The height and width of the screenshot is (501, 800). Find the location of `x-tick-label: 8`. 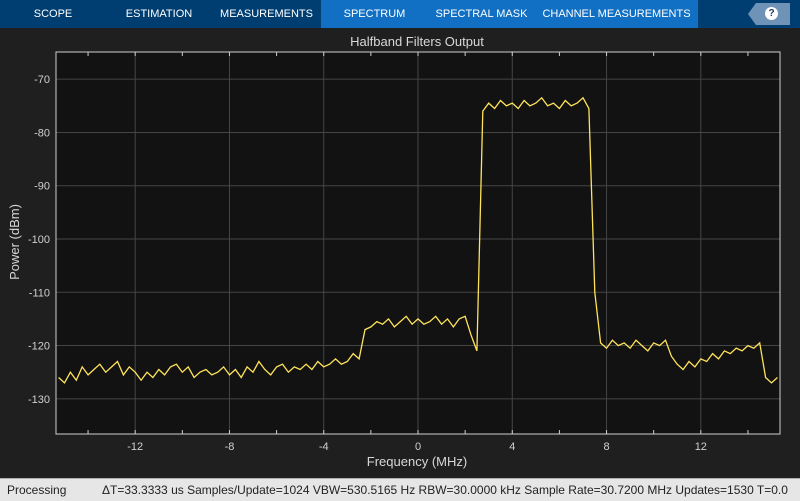

x-tick-label: 8 is located at coordinates (606, 447).